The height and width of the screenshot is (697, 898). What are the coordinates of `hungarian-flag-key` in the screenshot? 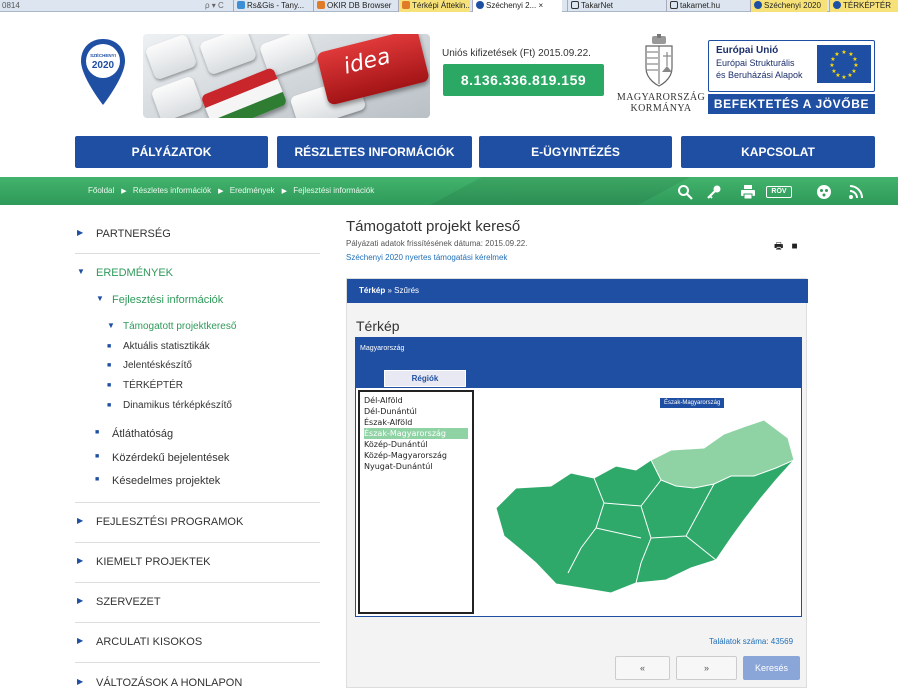 It's located at (244, 92).